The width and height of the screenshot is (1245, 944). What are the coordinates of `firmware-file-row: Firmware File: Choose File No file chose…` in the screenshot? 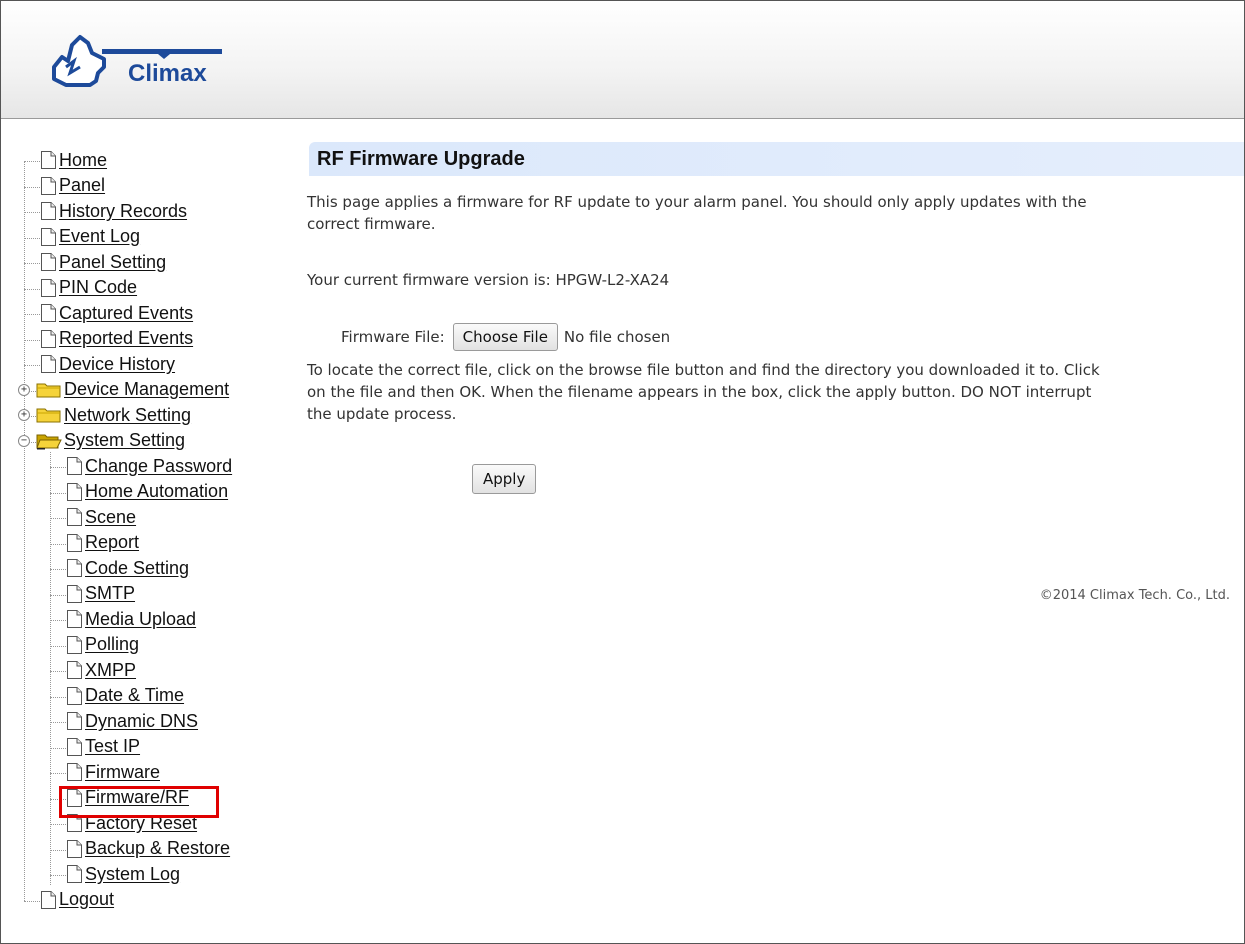 It's located at (505, 337).